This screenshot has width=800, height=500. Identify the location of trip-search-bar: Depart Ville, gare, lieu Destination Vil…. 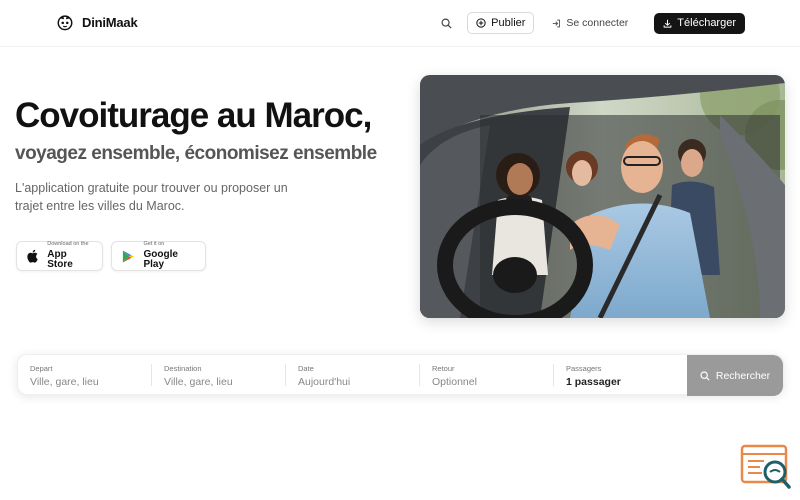
(400, 375).